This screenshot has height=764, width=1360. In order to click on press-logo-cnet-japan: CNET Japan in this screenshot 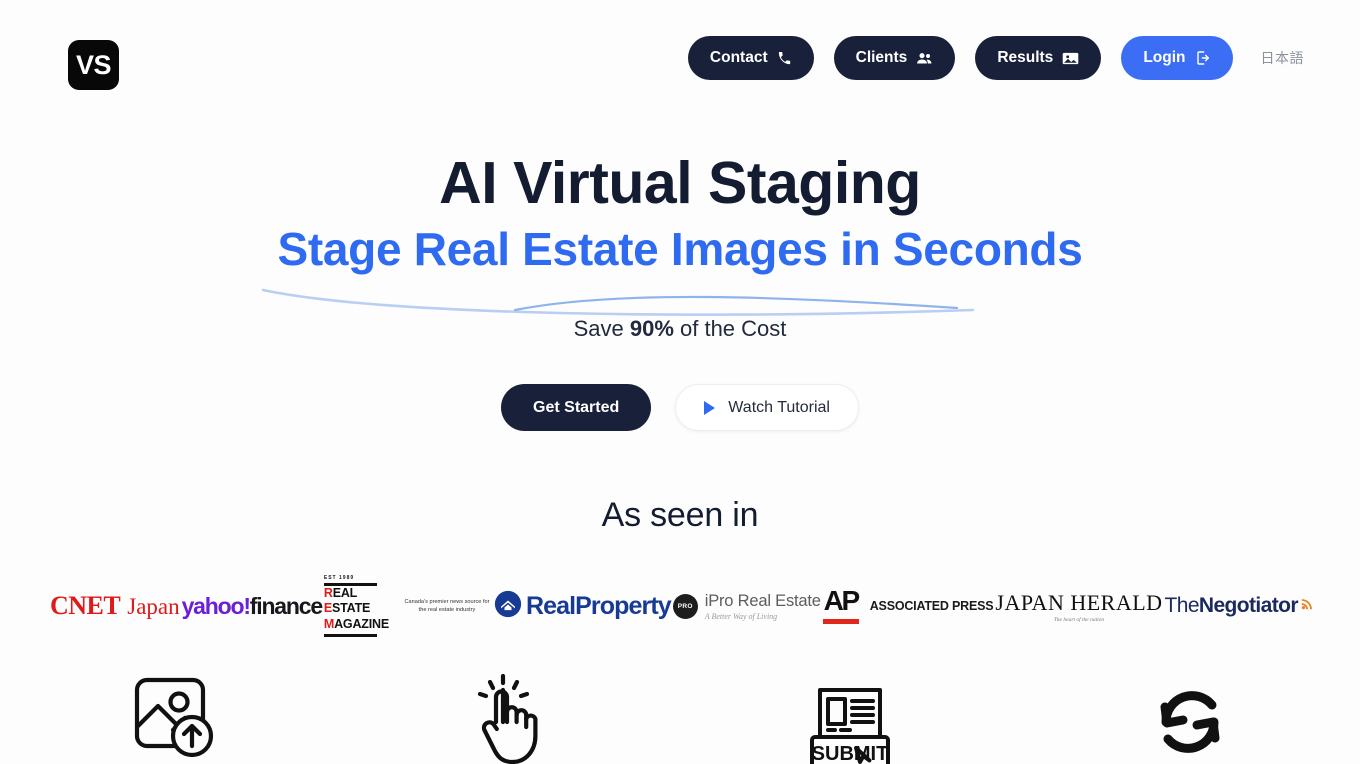, I will do `click(115, 606)`.